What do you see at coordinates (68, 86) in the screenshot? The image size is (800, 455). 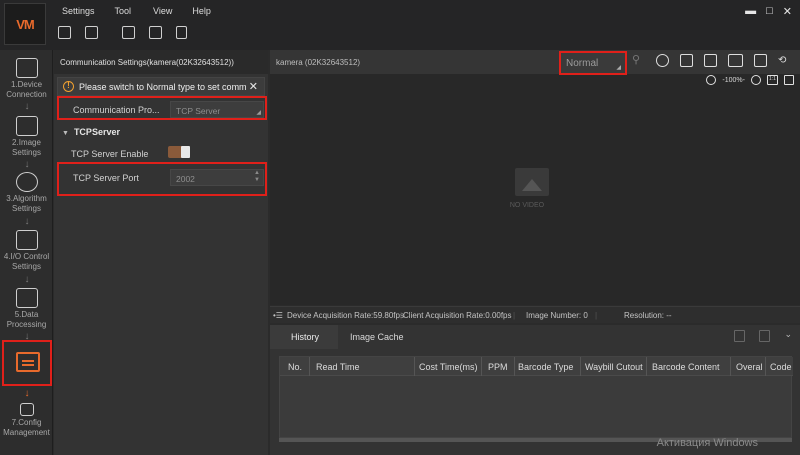 I see `warning-icon: !` at bounding box center [68, 86].